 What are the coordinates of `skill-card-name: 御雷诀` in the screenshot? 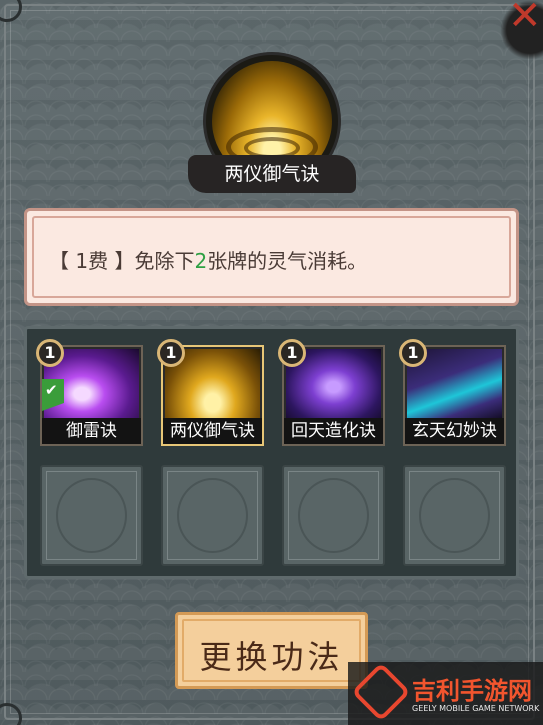 It's located at (91, 431).